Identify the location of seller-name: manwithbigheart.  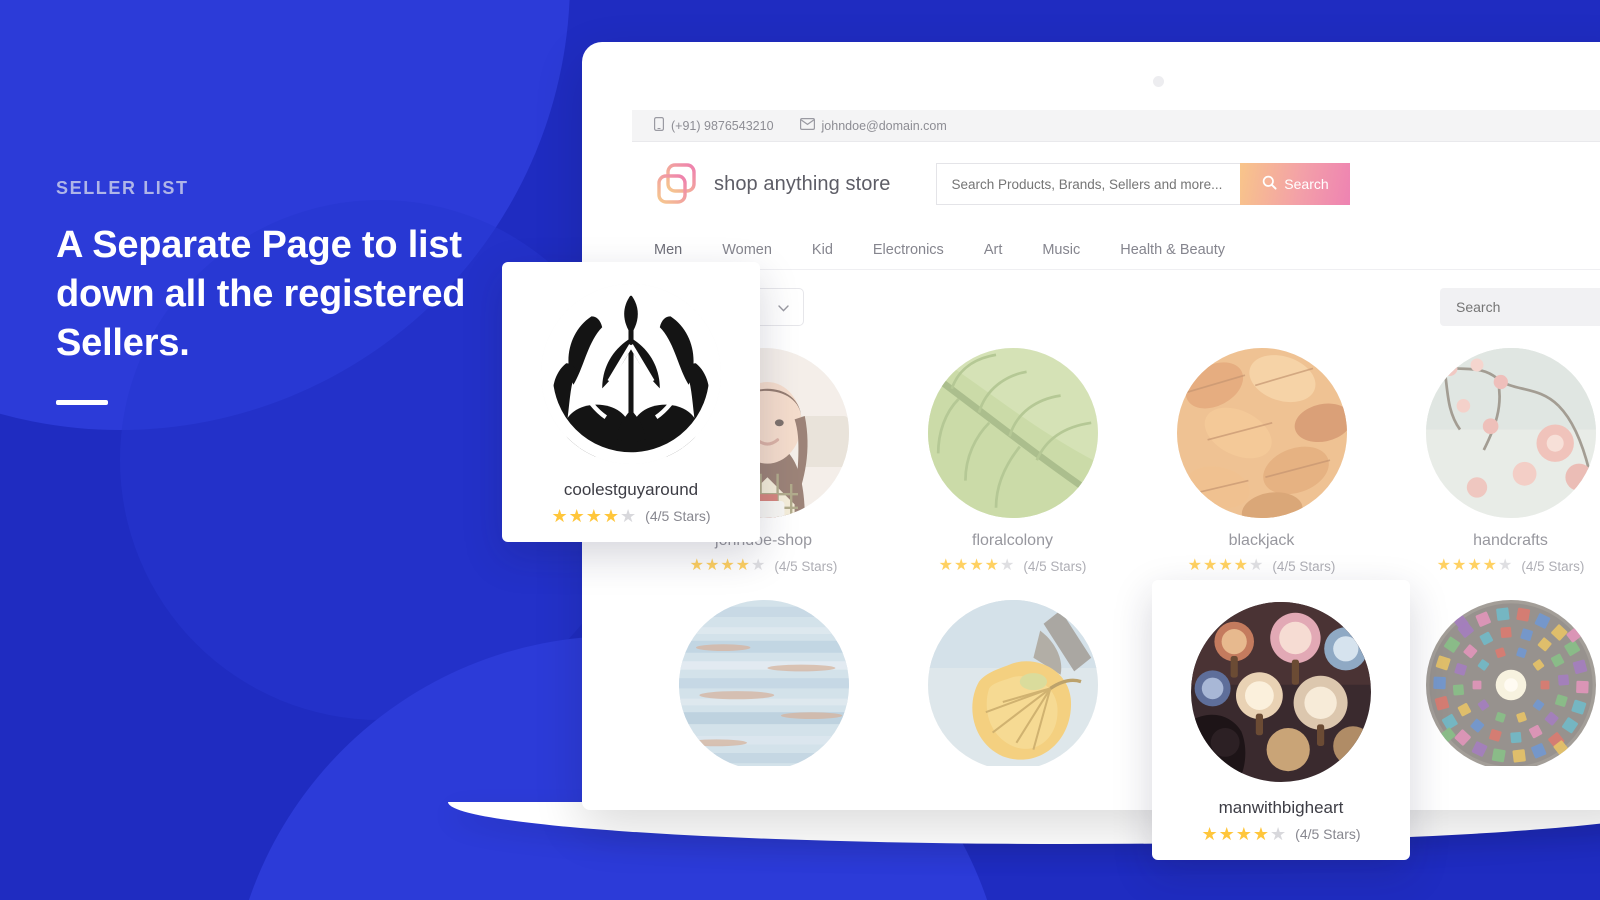
(1281, 807).